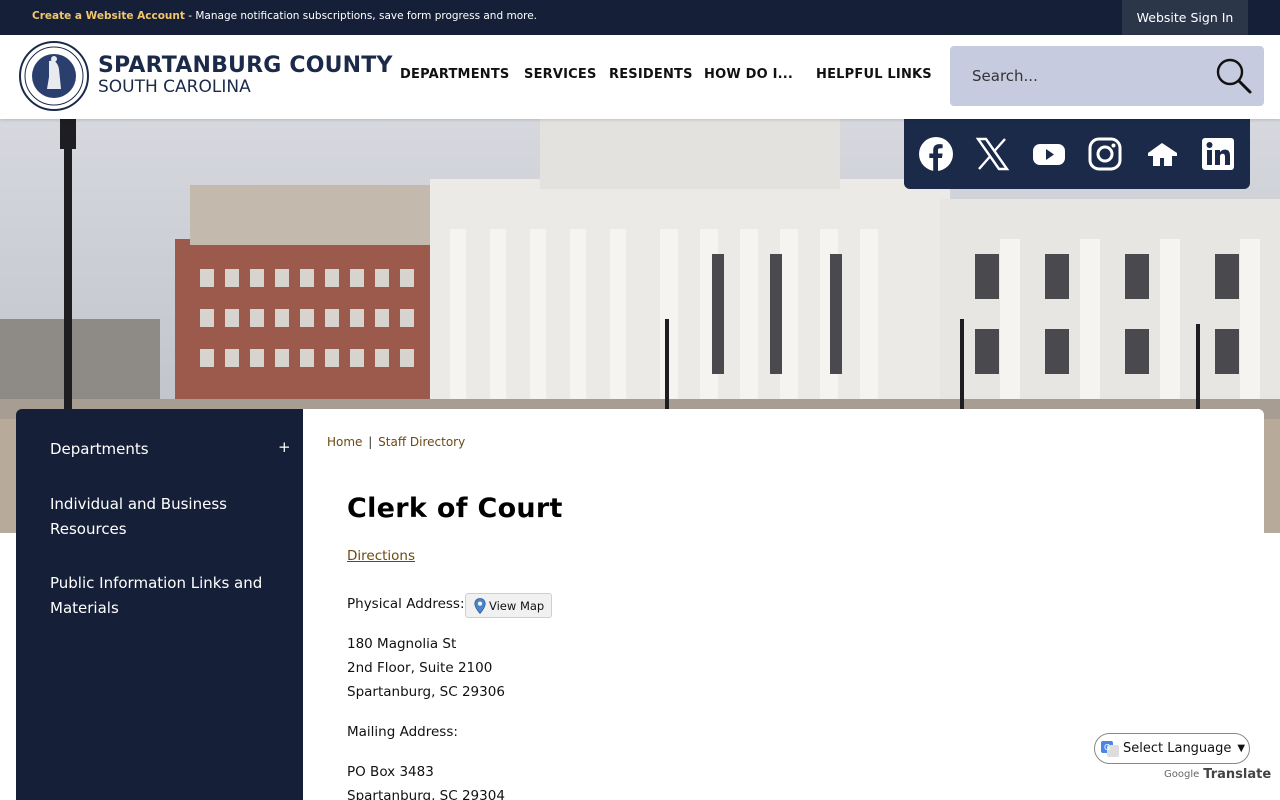 This screenshot has height=800, width=1280. What do you see at coordinates (560, 74) in the screenshot?
I see `nav-services: SERVICES` at bounding box center [560, 74].